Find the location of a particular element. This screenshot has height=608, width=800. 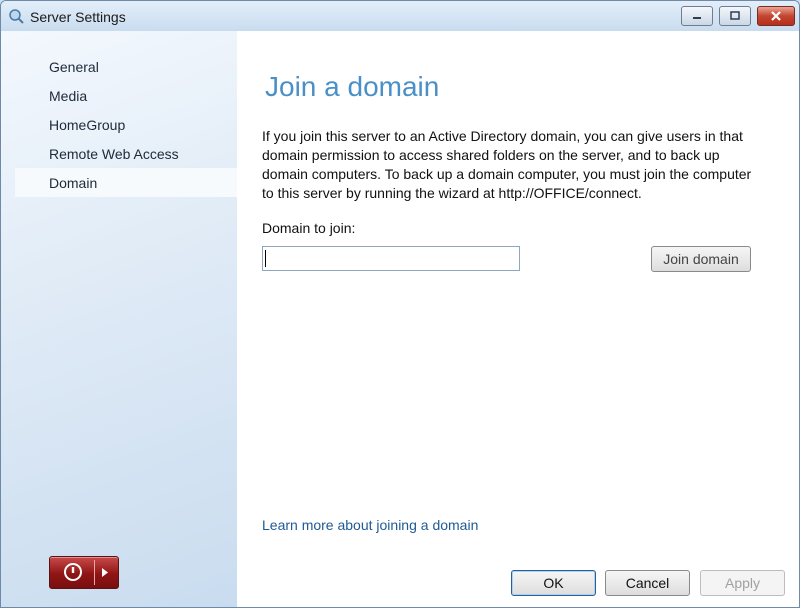

maximize-icon is located at coordinates (735, 15).